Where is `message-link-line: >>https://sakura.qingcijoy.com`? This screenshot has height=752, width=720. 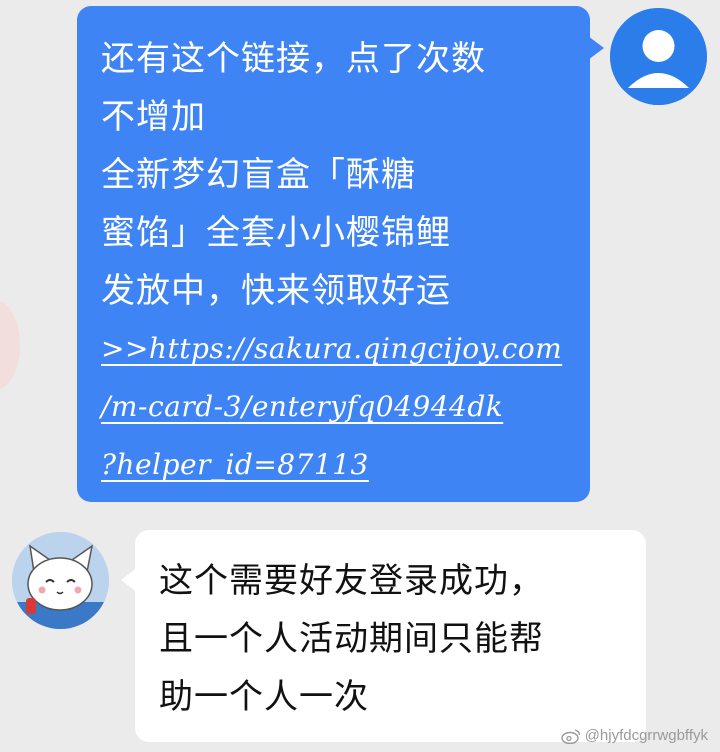 message-link-line: >>https://sakura.qingcijoy.com is located at coordinates (335, 349).